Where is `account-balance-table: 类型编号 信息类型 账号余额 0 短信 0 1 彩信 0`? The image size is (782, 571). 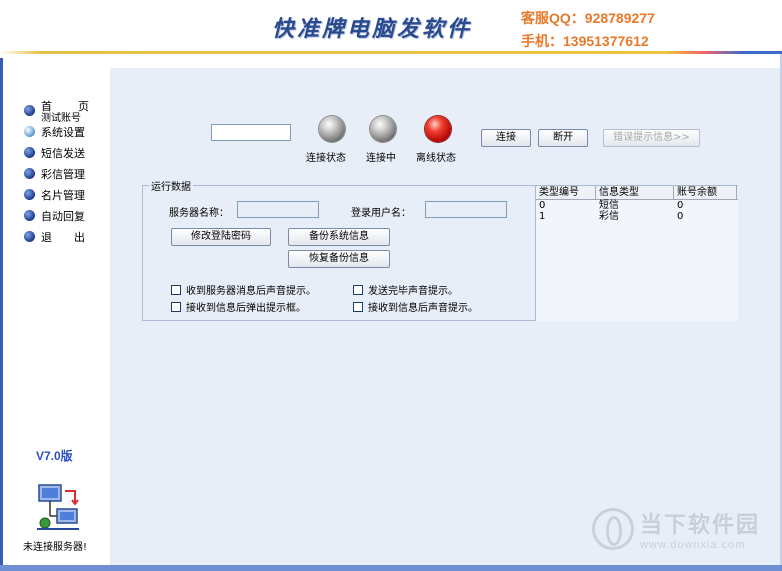
account-balance-table: 类型编号 信息类型 账号余额 0 短信 0 1 彩信 0 is located at coordinates (636, 253).